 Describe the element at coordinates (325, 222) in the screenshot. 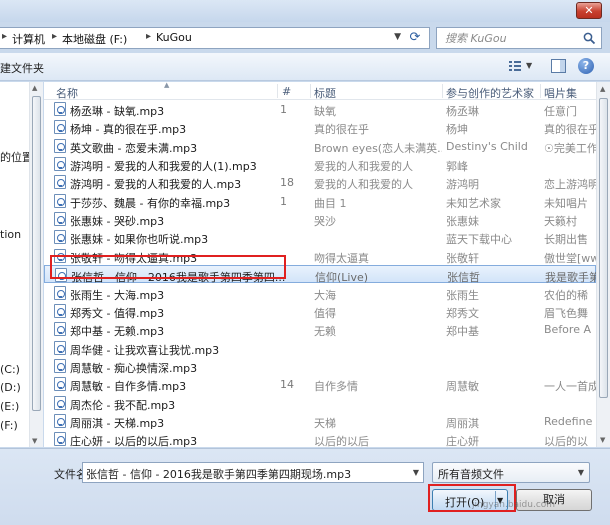

I see `track-title: 哭沙` at that location.